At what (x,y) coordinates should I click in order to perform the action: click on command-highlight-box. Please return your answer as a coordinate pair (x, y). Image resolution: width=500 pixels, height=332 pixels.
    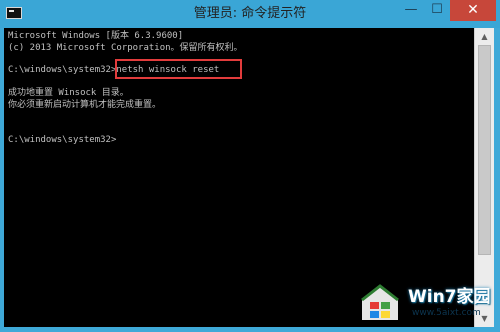
    Looking at the image, I should click on (178, 69).